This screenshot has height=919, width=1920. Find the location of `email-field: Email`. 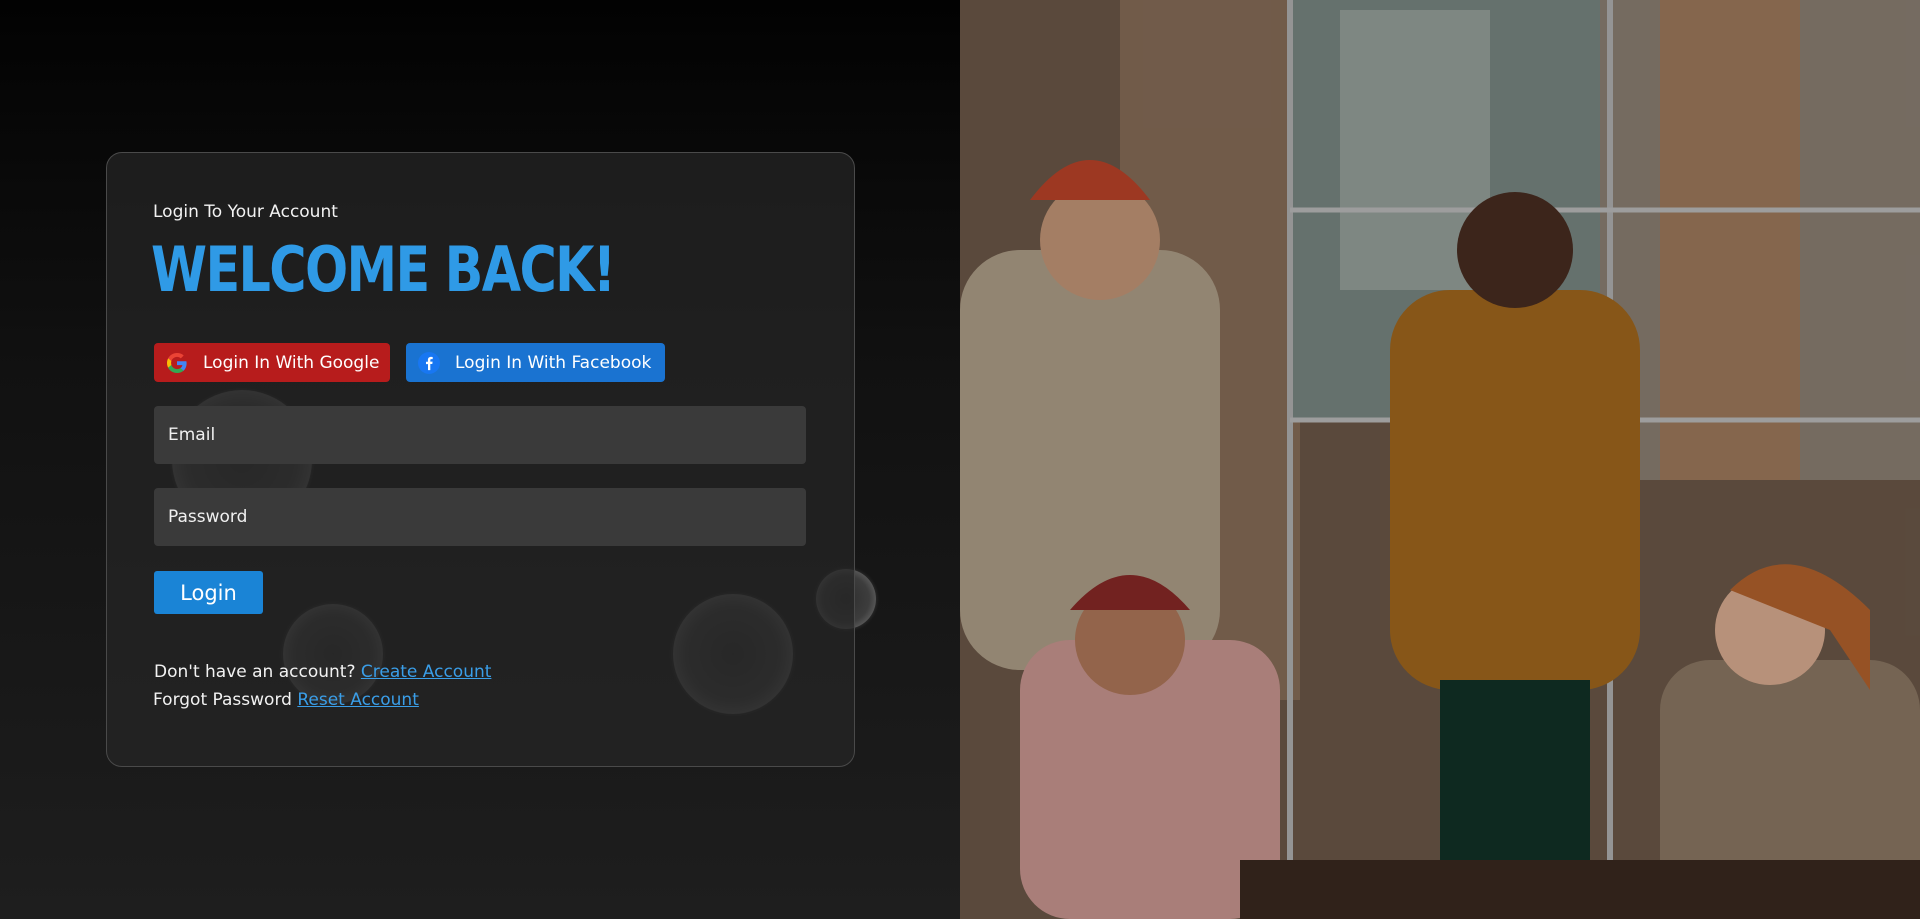

email-field: Email is located at coordinates (480, 435).